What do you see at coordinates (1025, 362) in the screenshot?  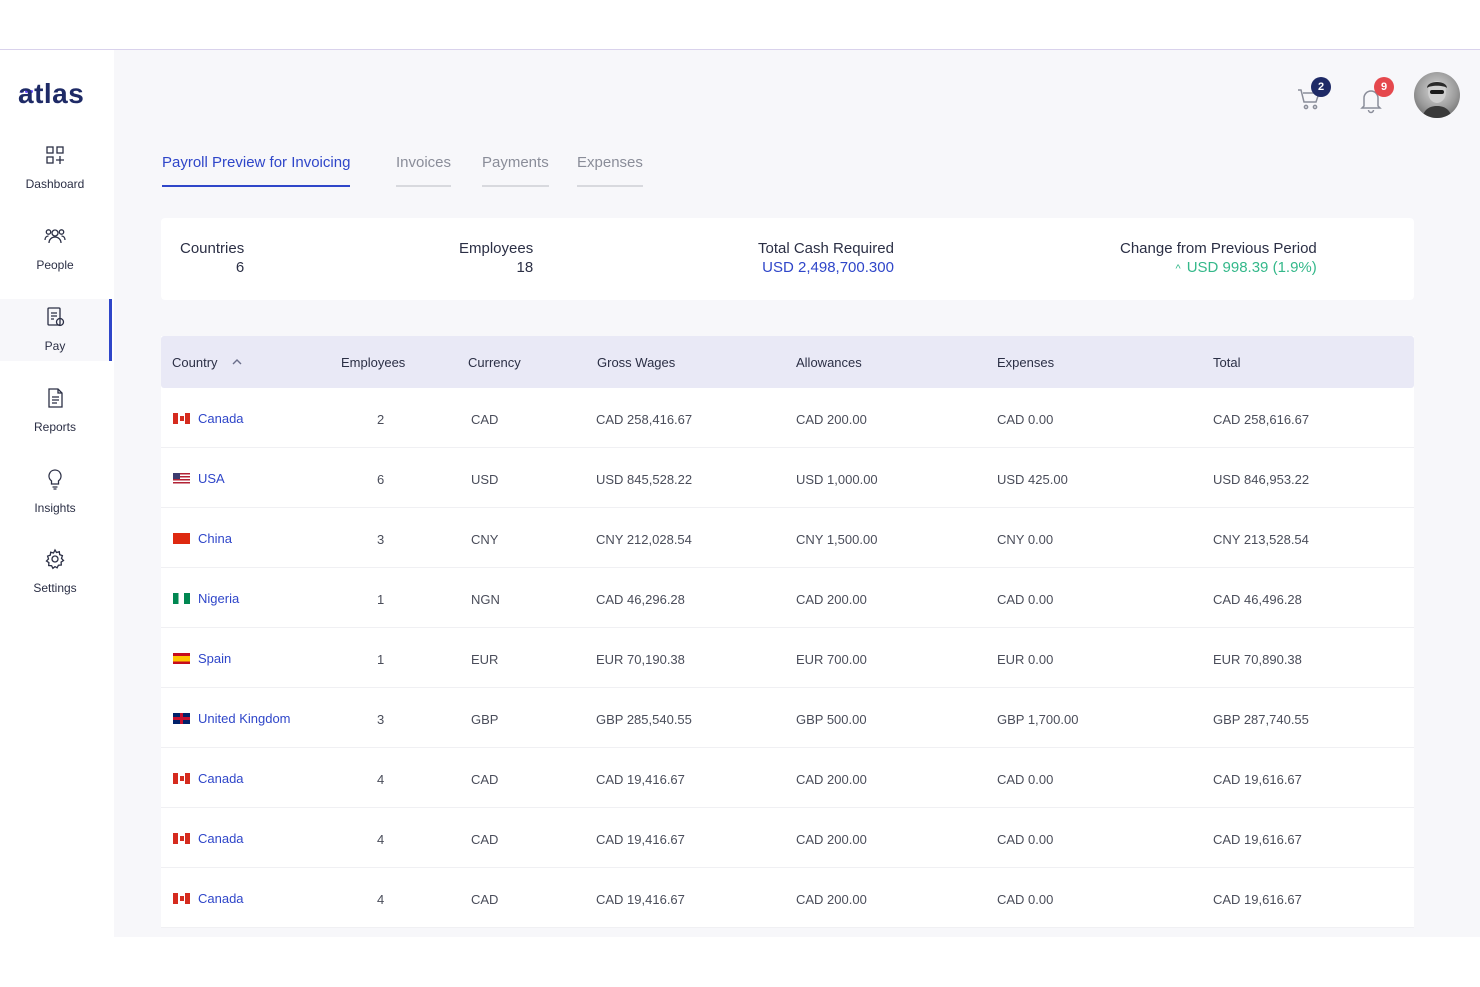 I see `column-header-expenses: Expenses` at bounding box center [1025, 362].